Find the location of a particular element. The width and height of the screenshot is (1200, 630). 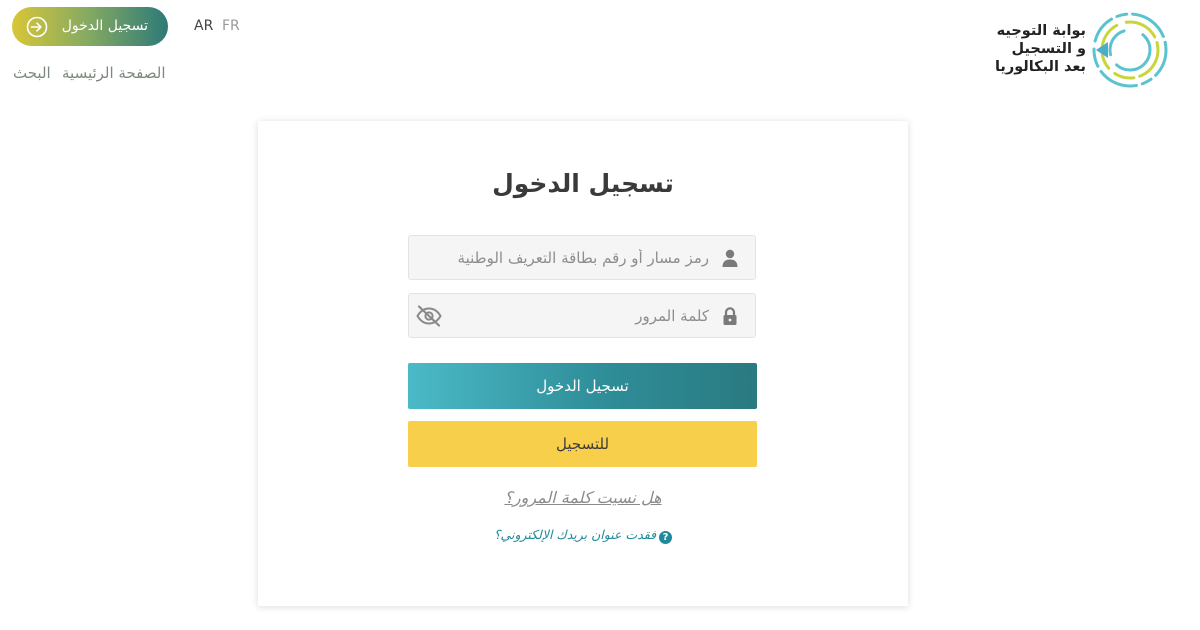

header-login-button: تسجيل الدخول is located at coordinates (90, 26).